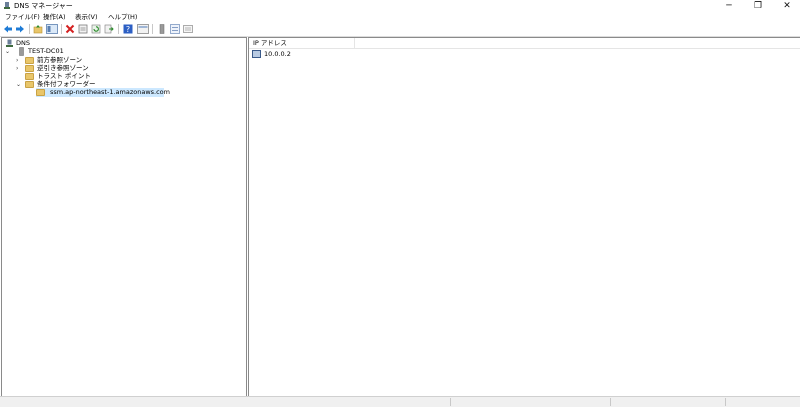 The width and height of the screenshot is (800, 407). What do you see at coordinates (758, 6) in the screenshot?
I see `maximize-button: ❐` at bounding box center [758, 6].